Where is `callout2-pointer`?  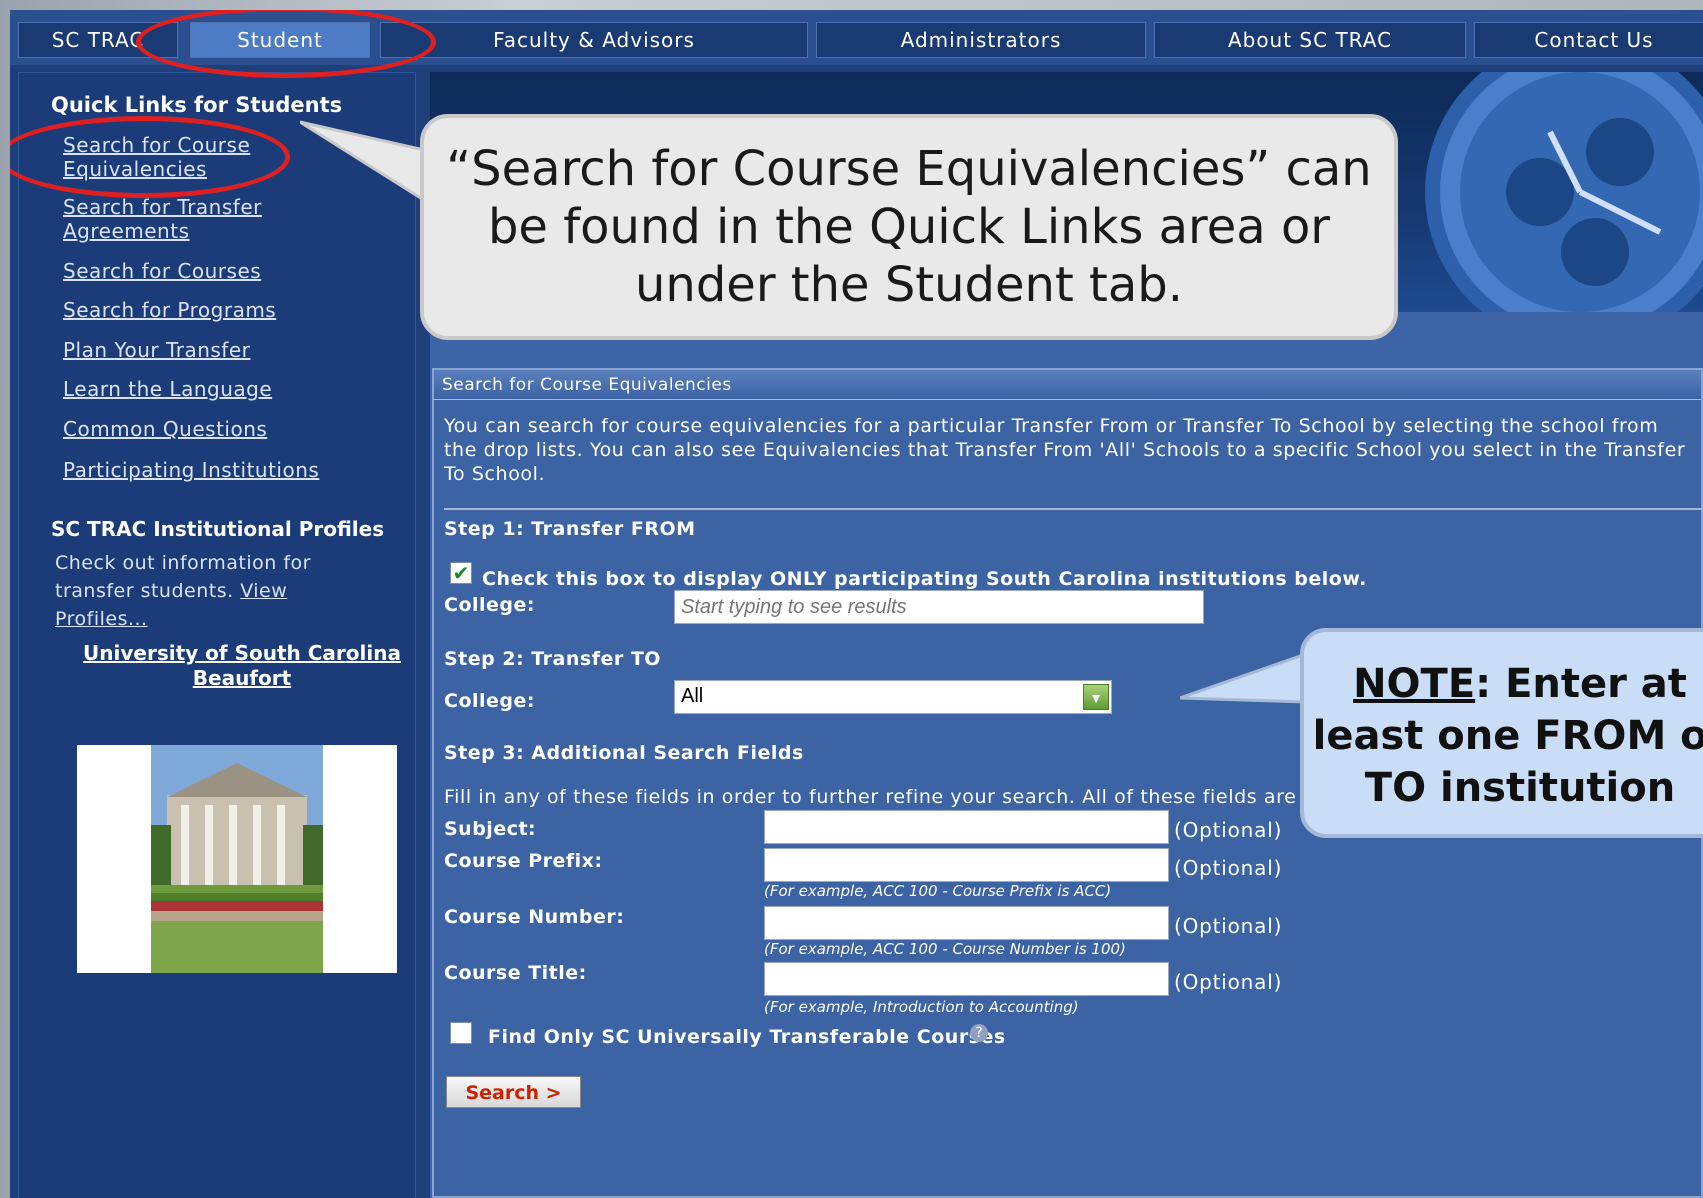
callout2-pointer is located at coordinates (1244, 677).